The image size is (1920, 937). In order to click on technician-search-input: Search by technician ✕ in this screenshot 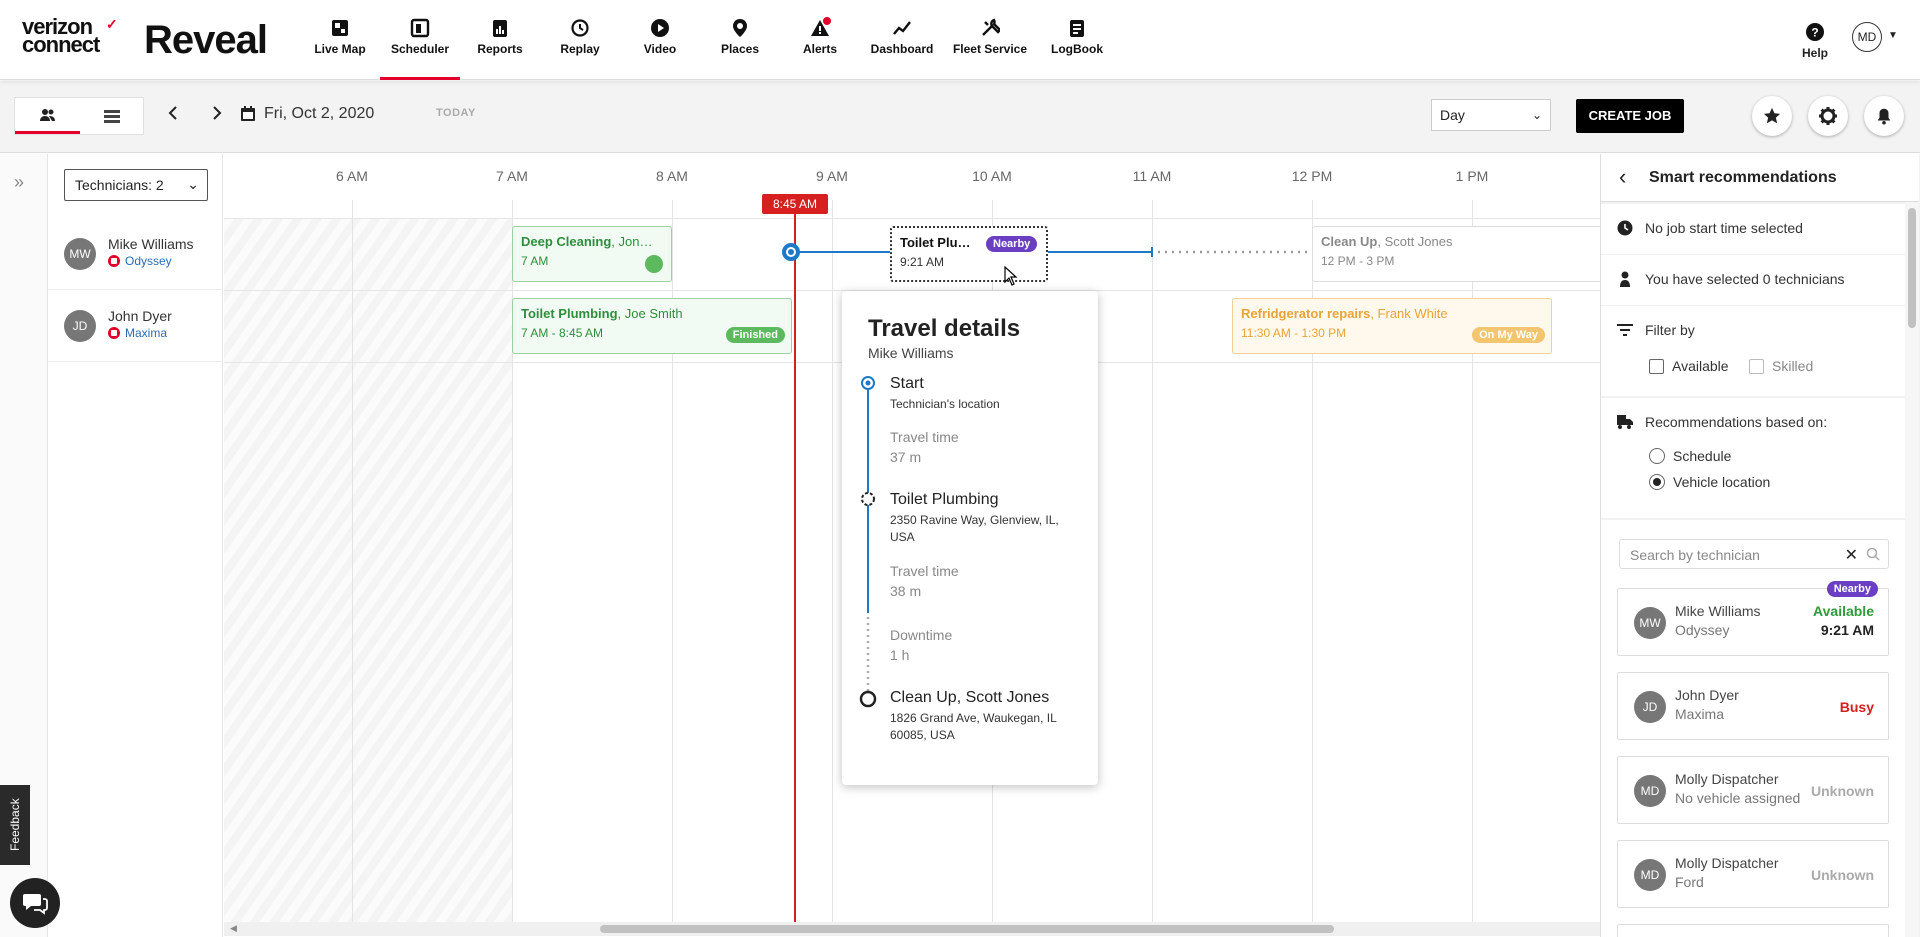, I will do `click(1754, 554)`.